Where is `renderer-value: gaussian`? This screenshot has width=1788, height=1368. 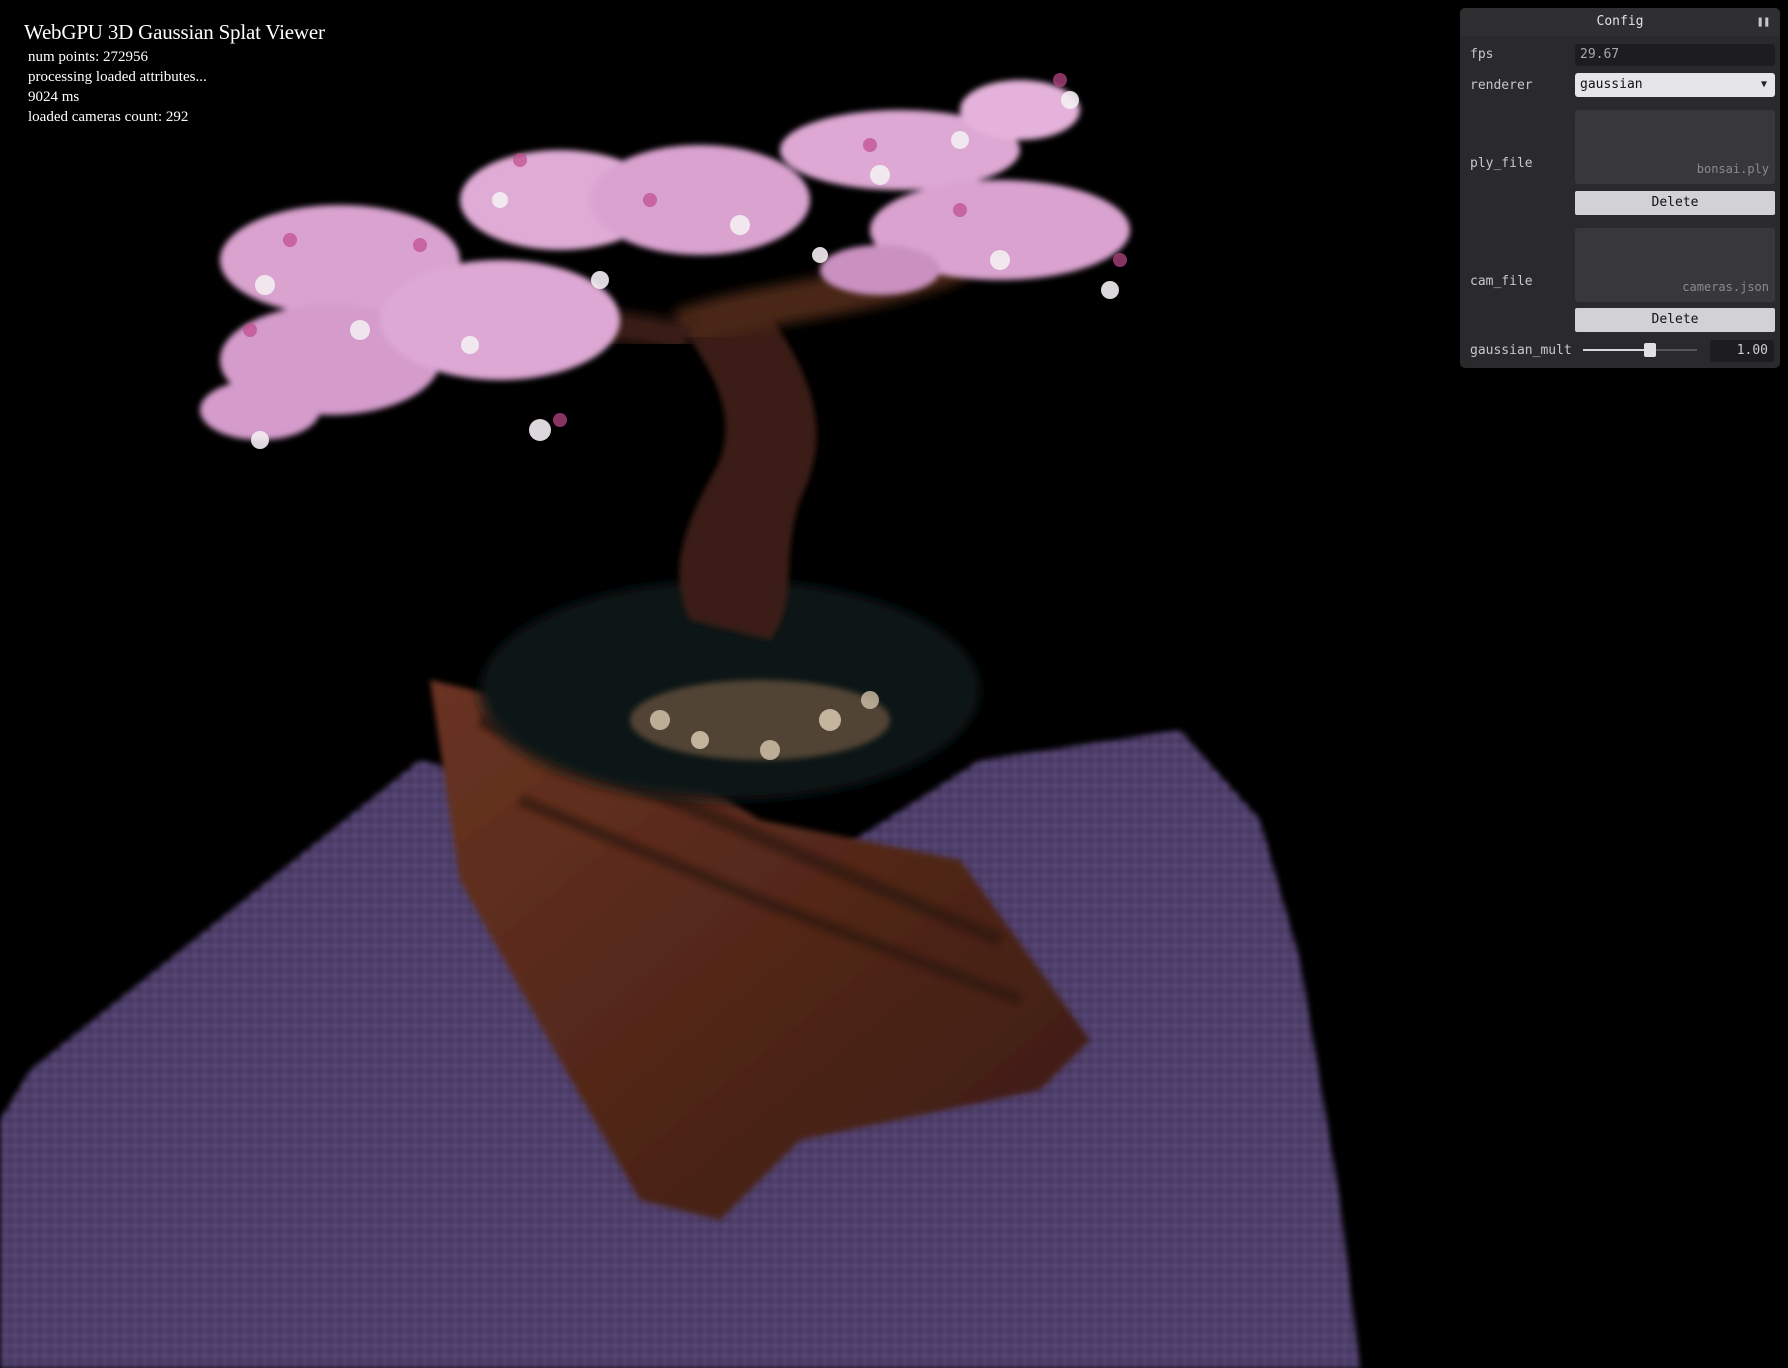
renderer-value: gaussian is located at coordinates (1611, 84).